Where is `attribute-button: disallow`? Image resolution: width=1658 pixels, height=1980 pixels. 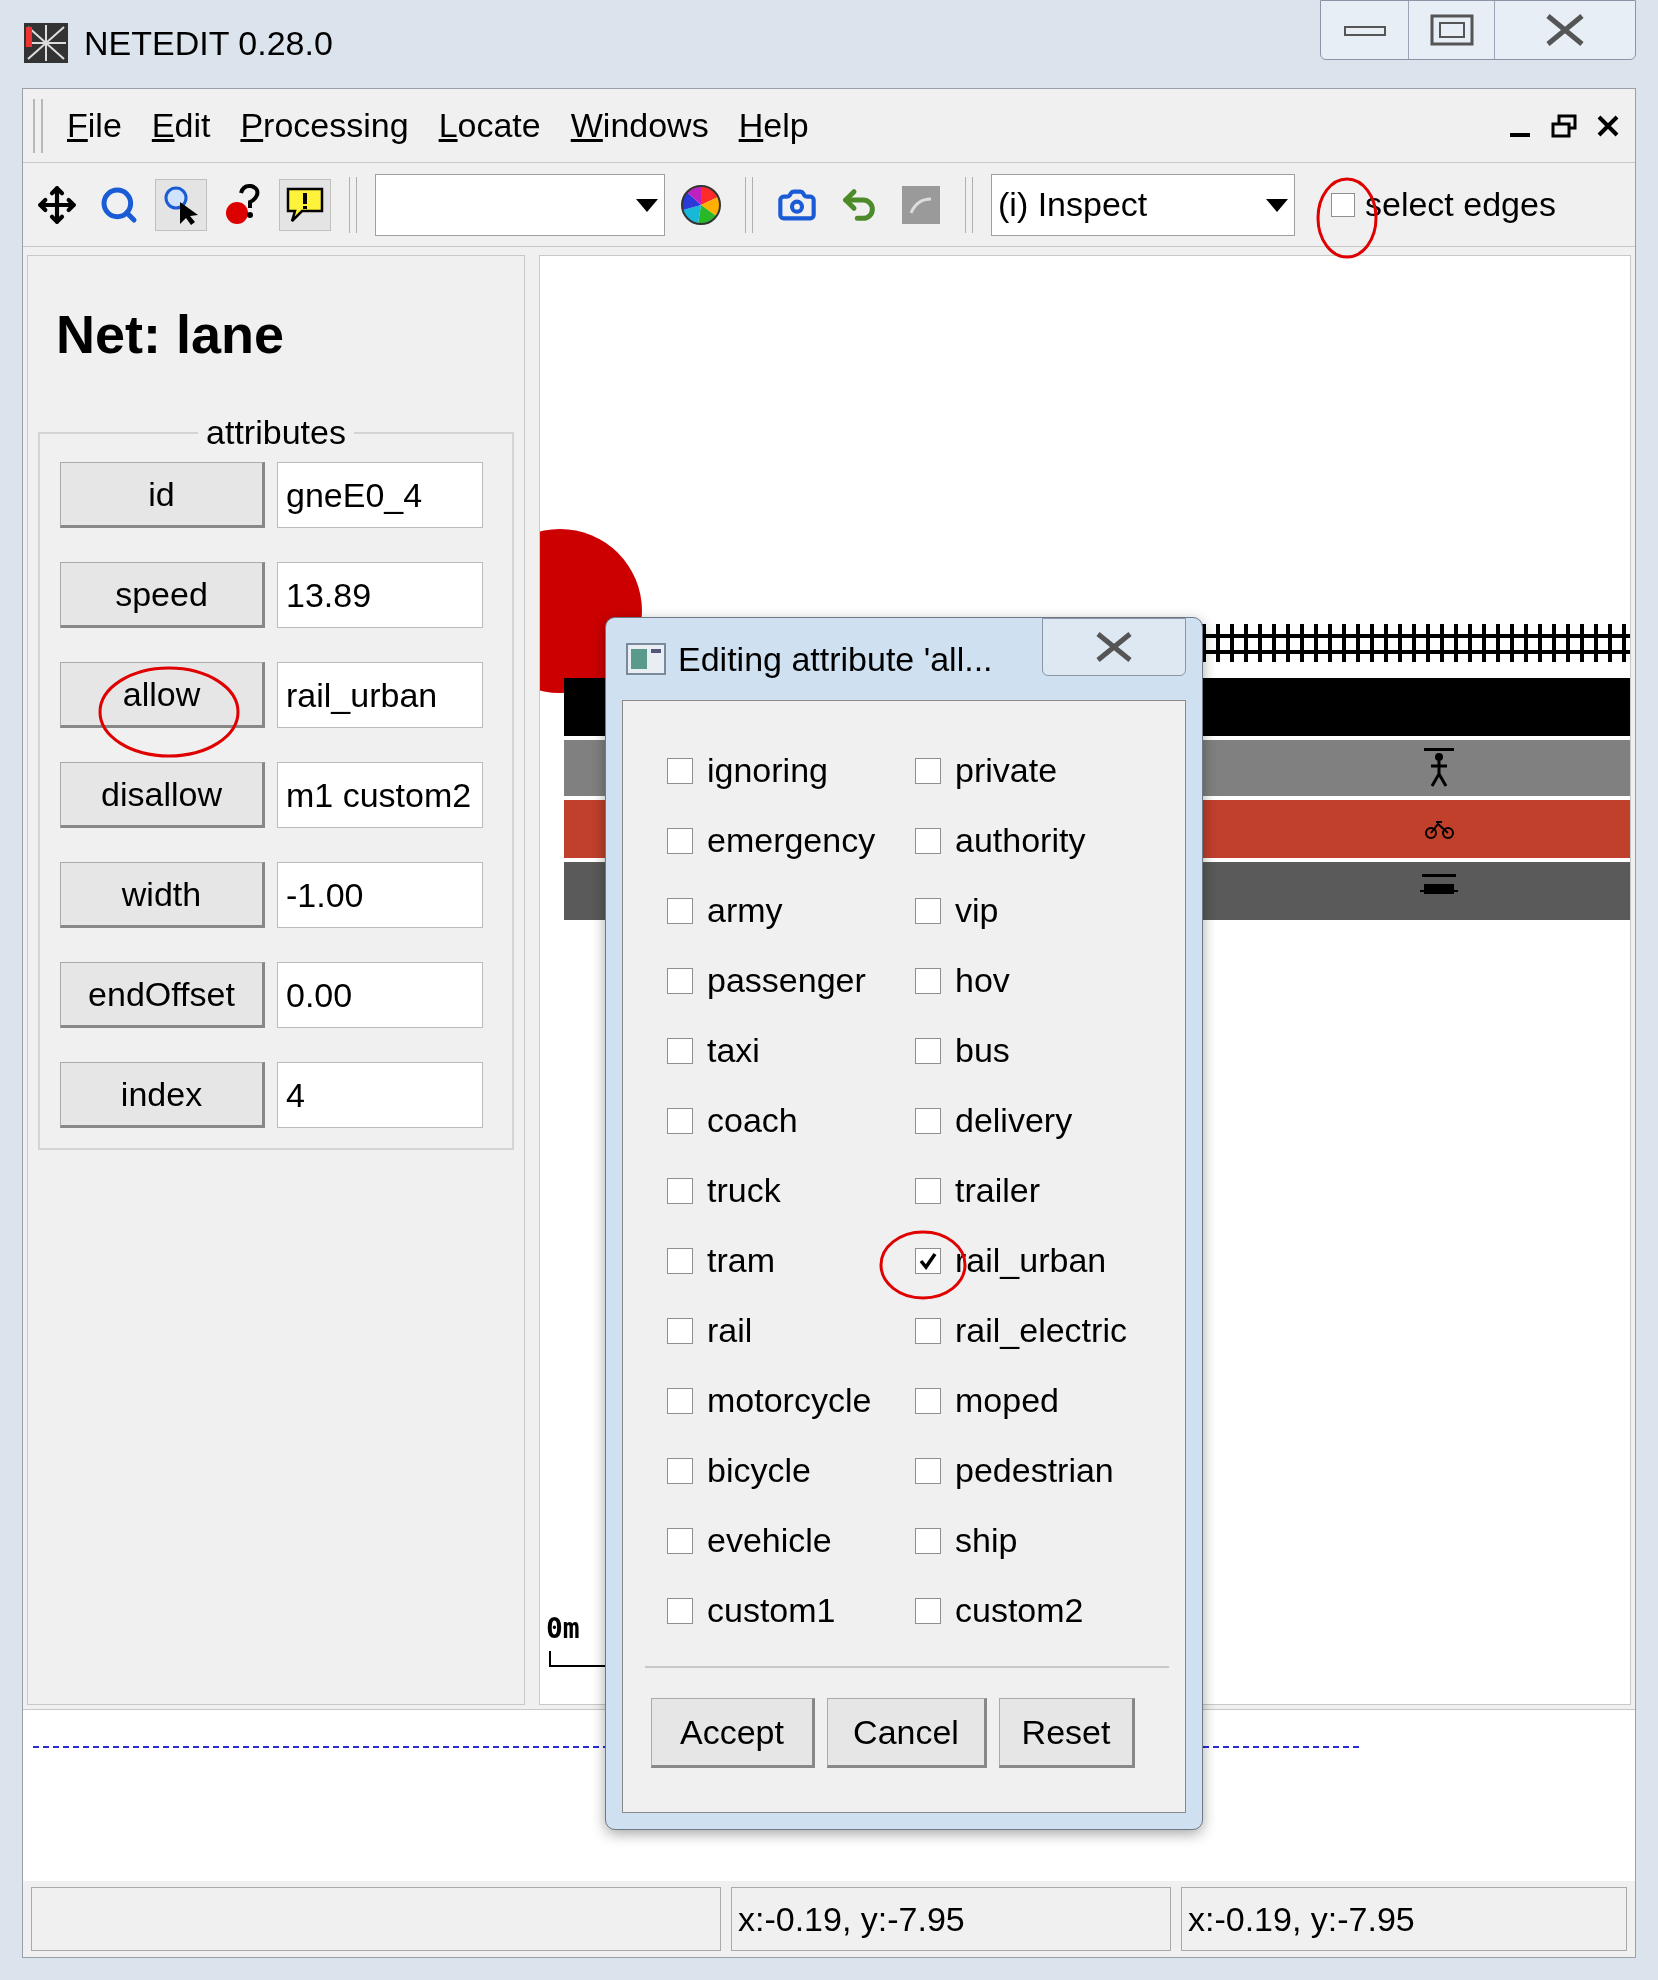 attribute-button: disallow is located at coordinates (162, 795).